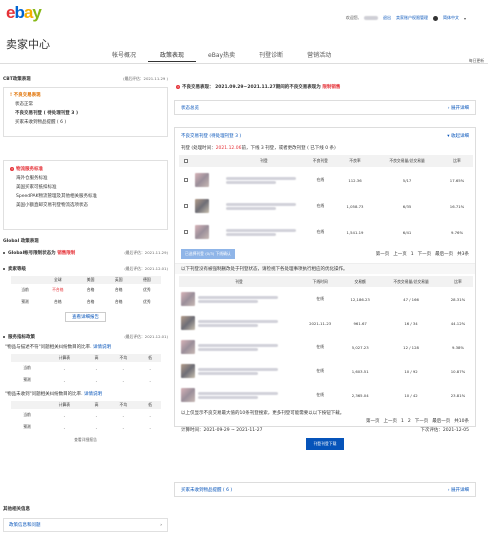  I want to click on table-cell: 10.87%, so click(458, 371).